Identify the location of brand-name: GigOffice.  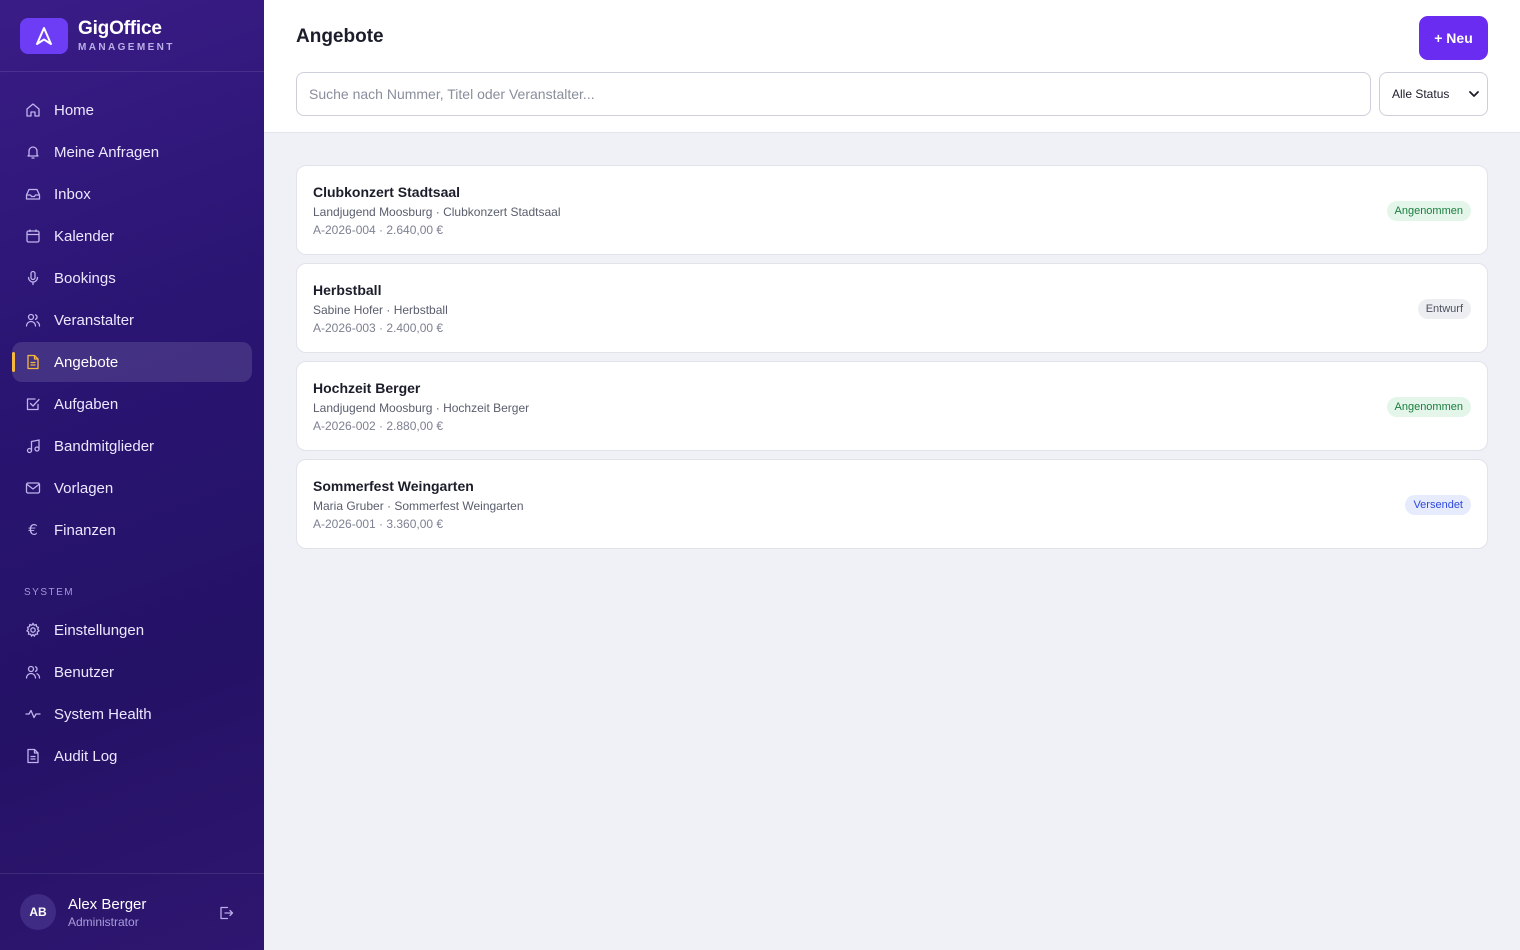
(120, 28).